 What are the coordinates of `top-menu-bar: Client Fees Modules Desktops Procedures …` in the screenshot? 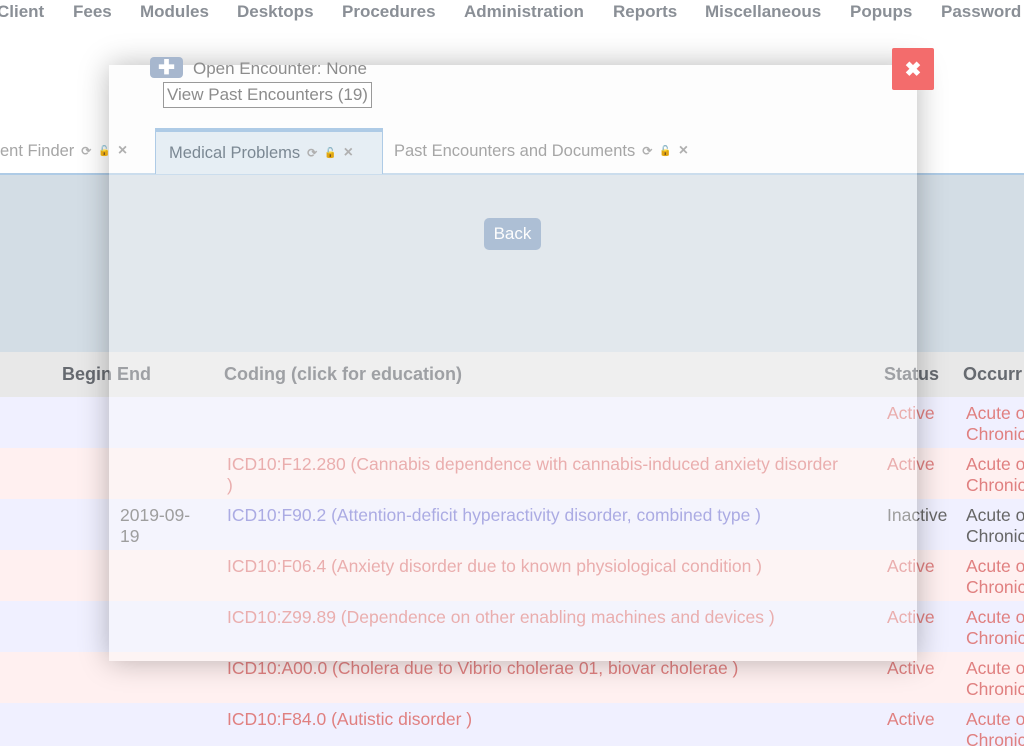 It's located at (512, 12).